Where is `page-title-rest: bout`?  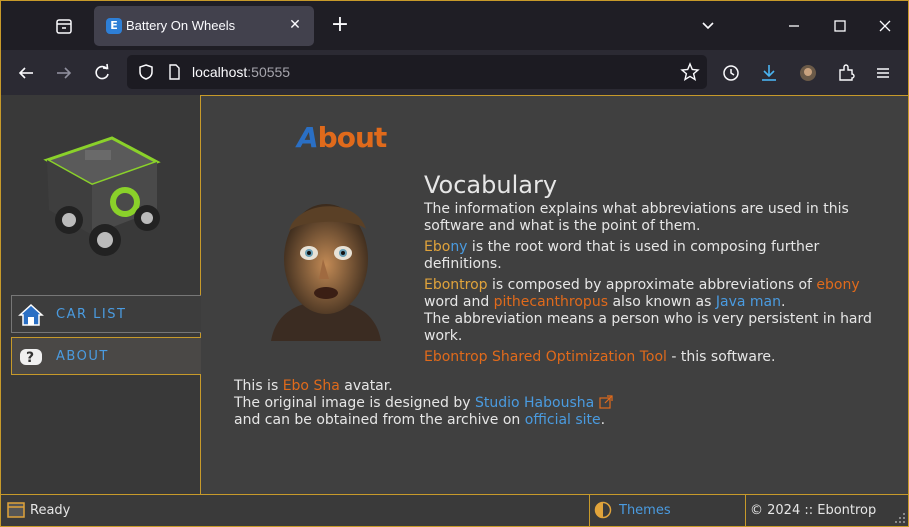
page-title-rest: bout is located at coordinates (352, 137).